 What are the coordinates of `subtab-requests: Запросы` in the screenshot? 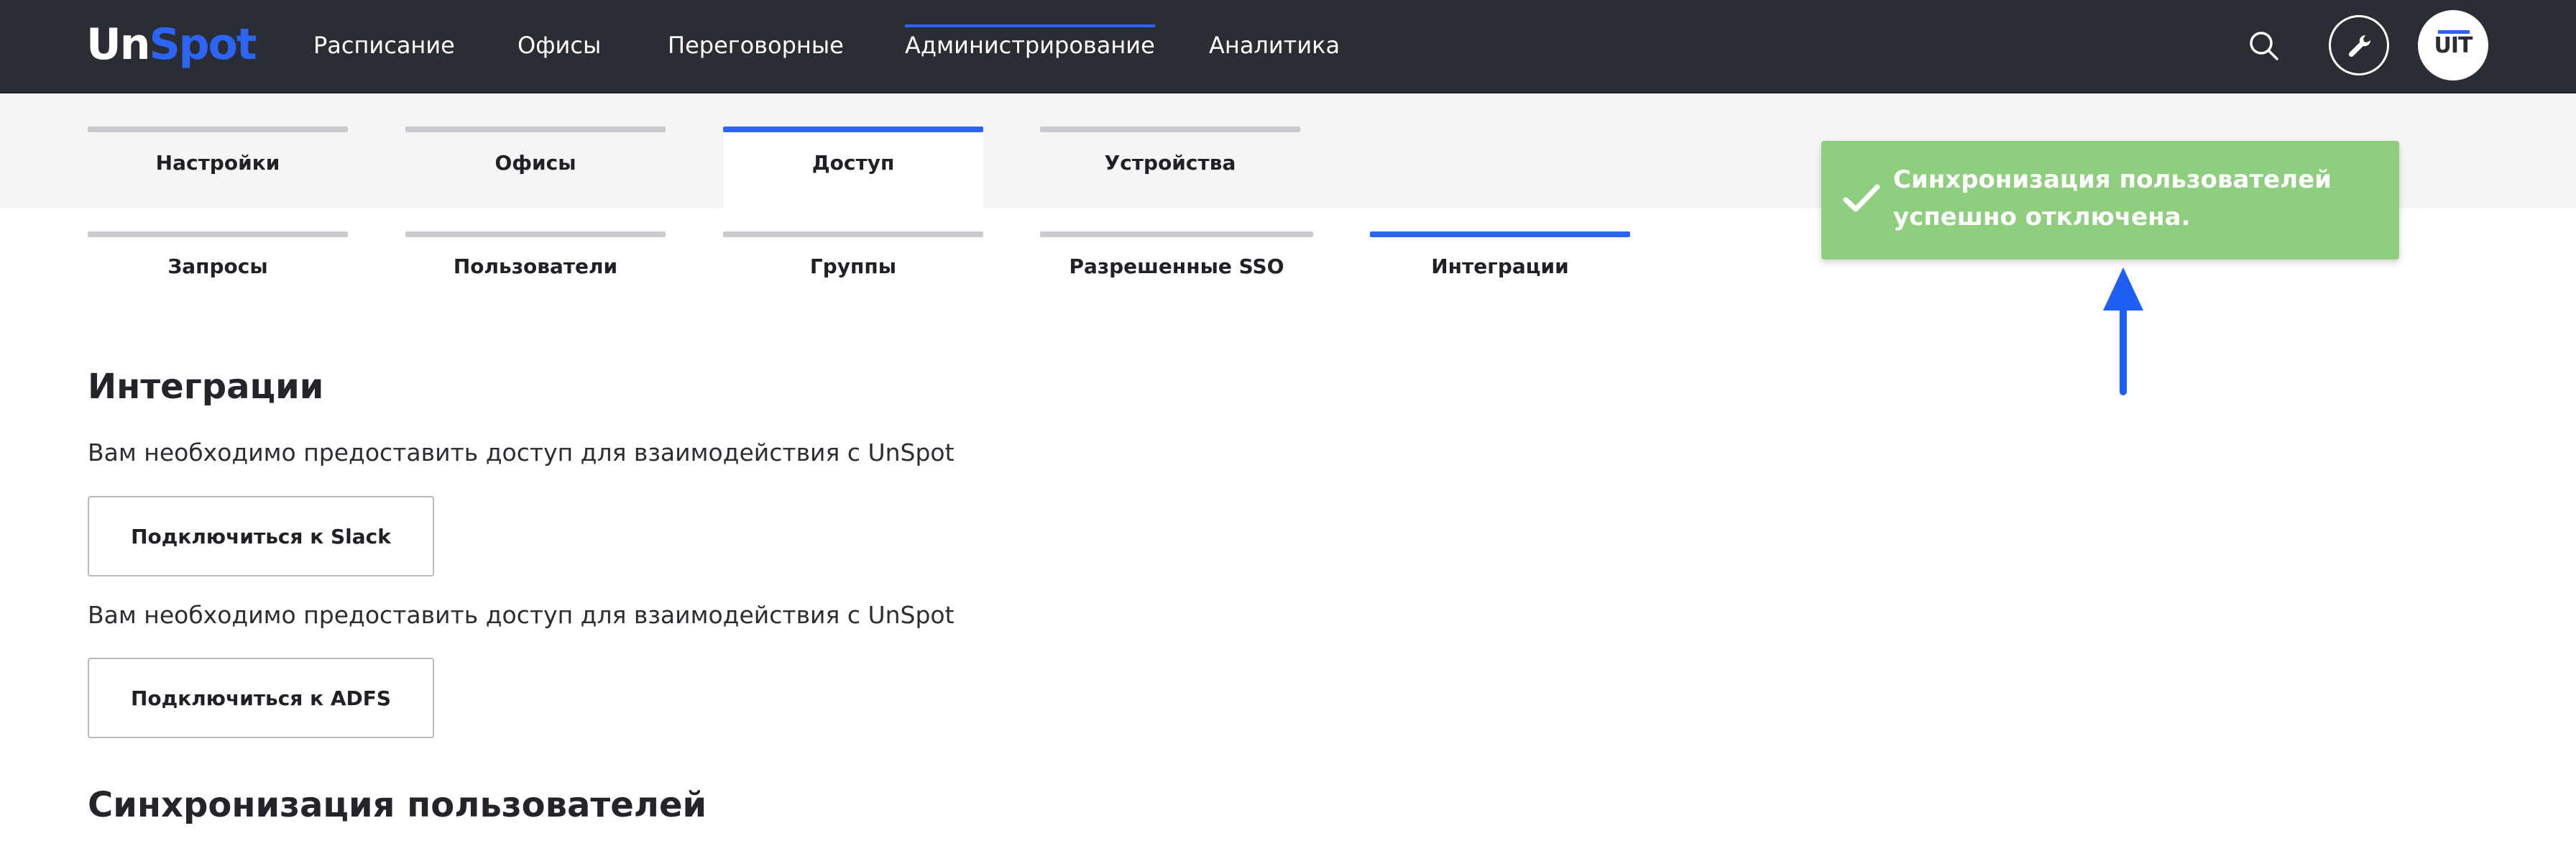 It's located at (218, 254).